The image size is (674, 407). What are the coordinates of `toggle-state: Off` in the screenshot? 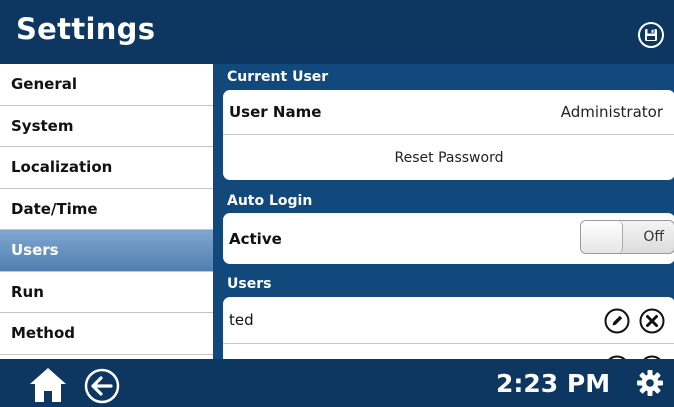 It's located at (653, 237).